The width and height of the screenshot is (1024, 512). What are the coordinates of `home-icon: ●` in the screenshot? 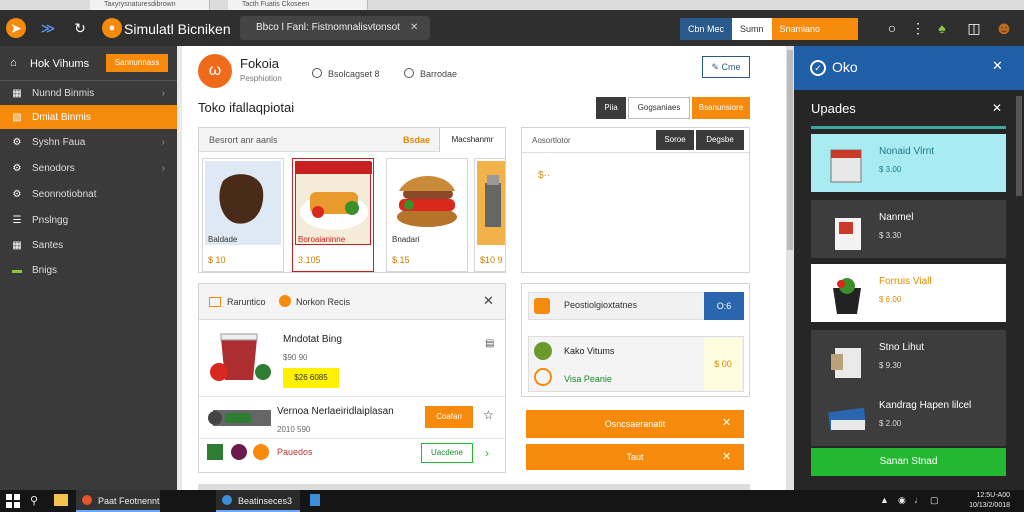 It's located at (112, 28).